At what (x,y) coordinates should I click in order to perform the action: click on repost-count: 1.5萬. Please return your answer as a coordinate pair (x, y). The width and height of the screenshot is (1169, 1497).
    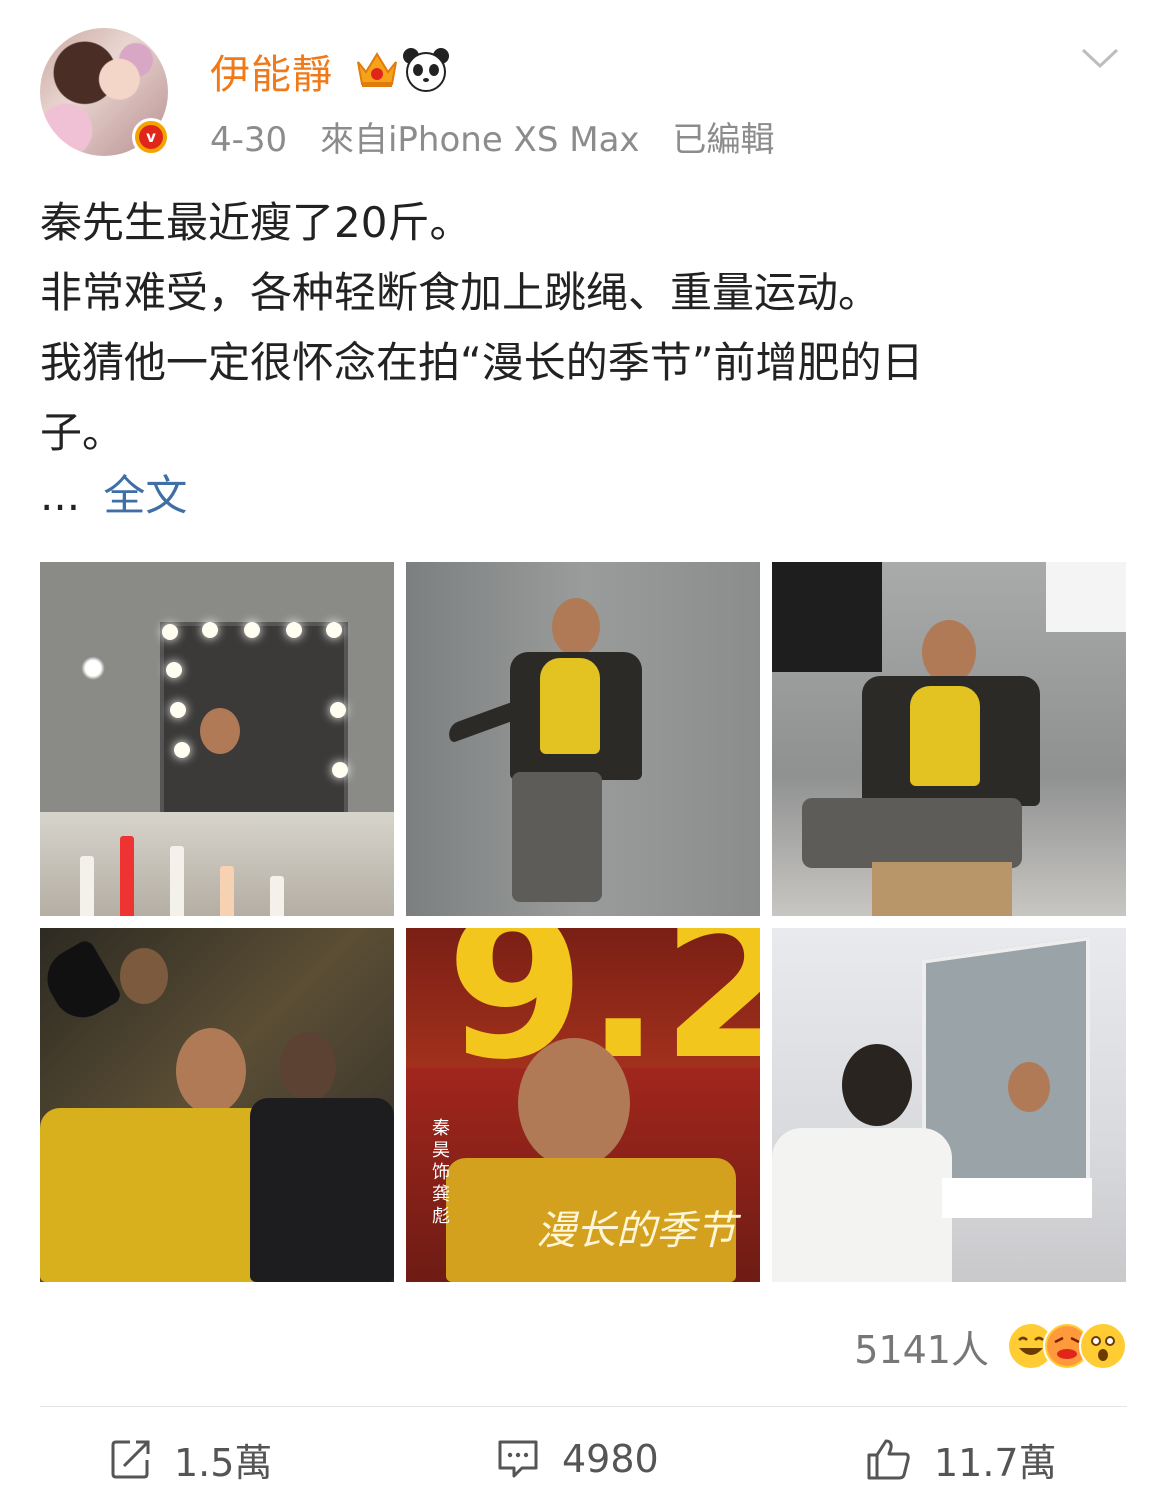
    Looking at the image, I should click on (223, 1462).